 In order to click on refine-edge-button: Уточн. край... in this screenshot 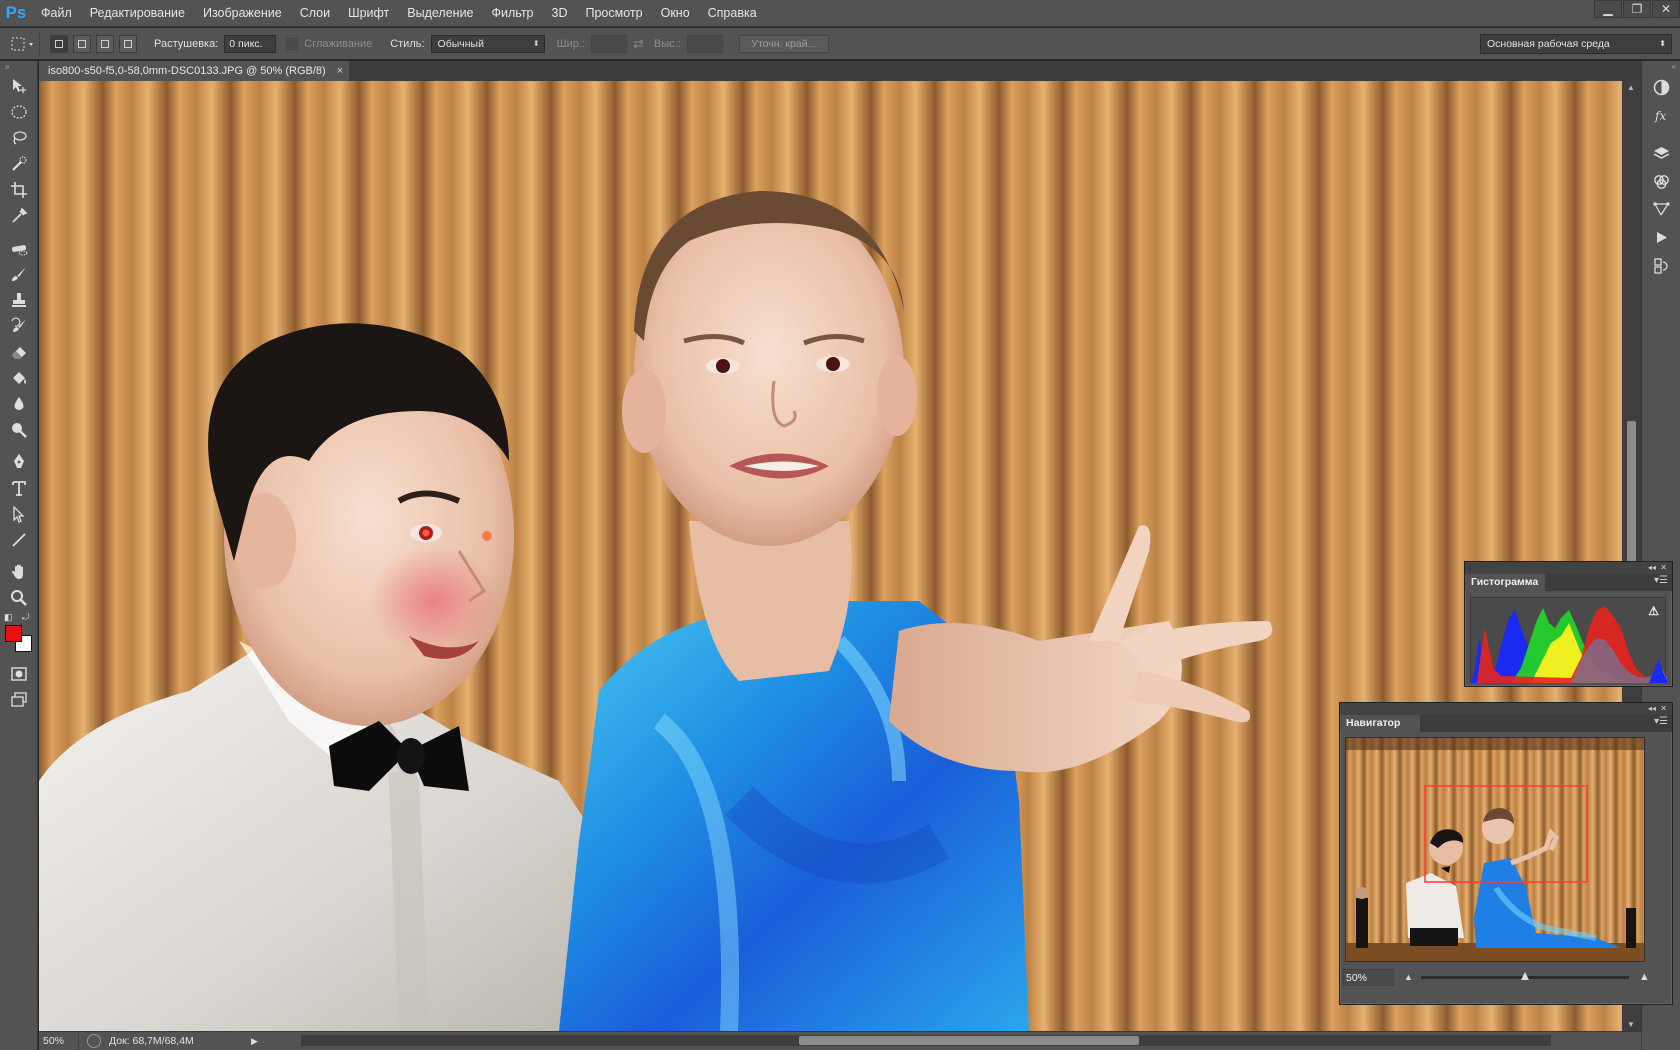, I will do `click(783, 43)`.